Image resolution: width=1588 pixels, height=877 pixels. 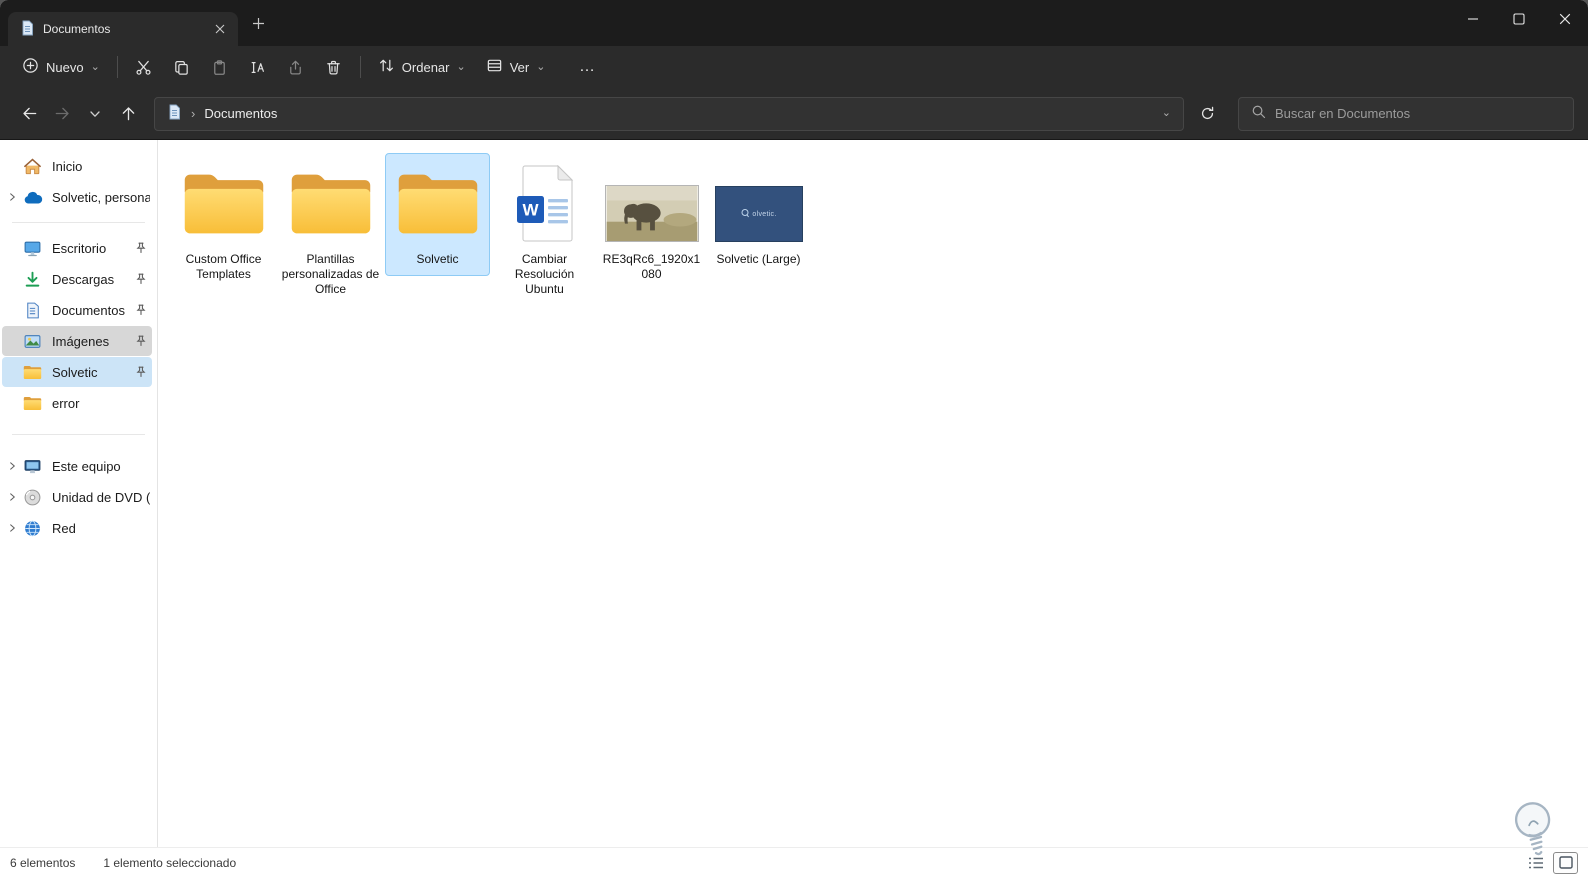 What do you see at coordinates (62, 114) in the screenshot?
I see `forward-button` at bounding box center [62, 114].